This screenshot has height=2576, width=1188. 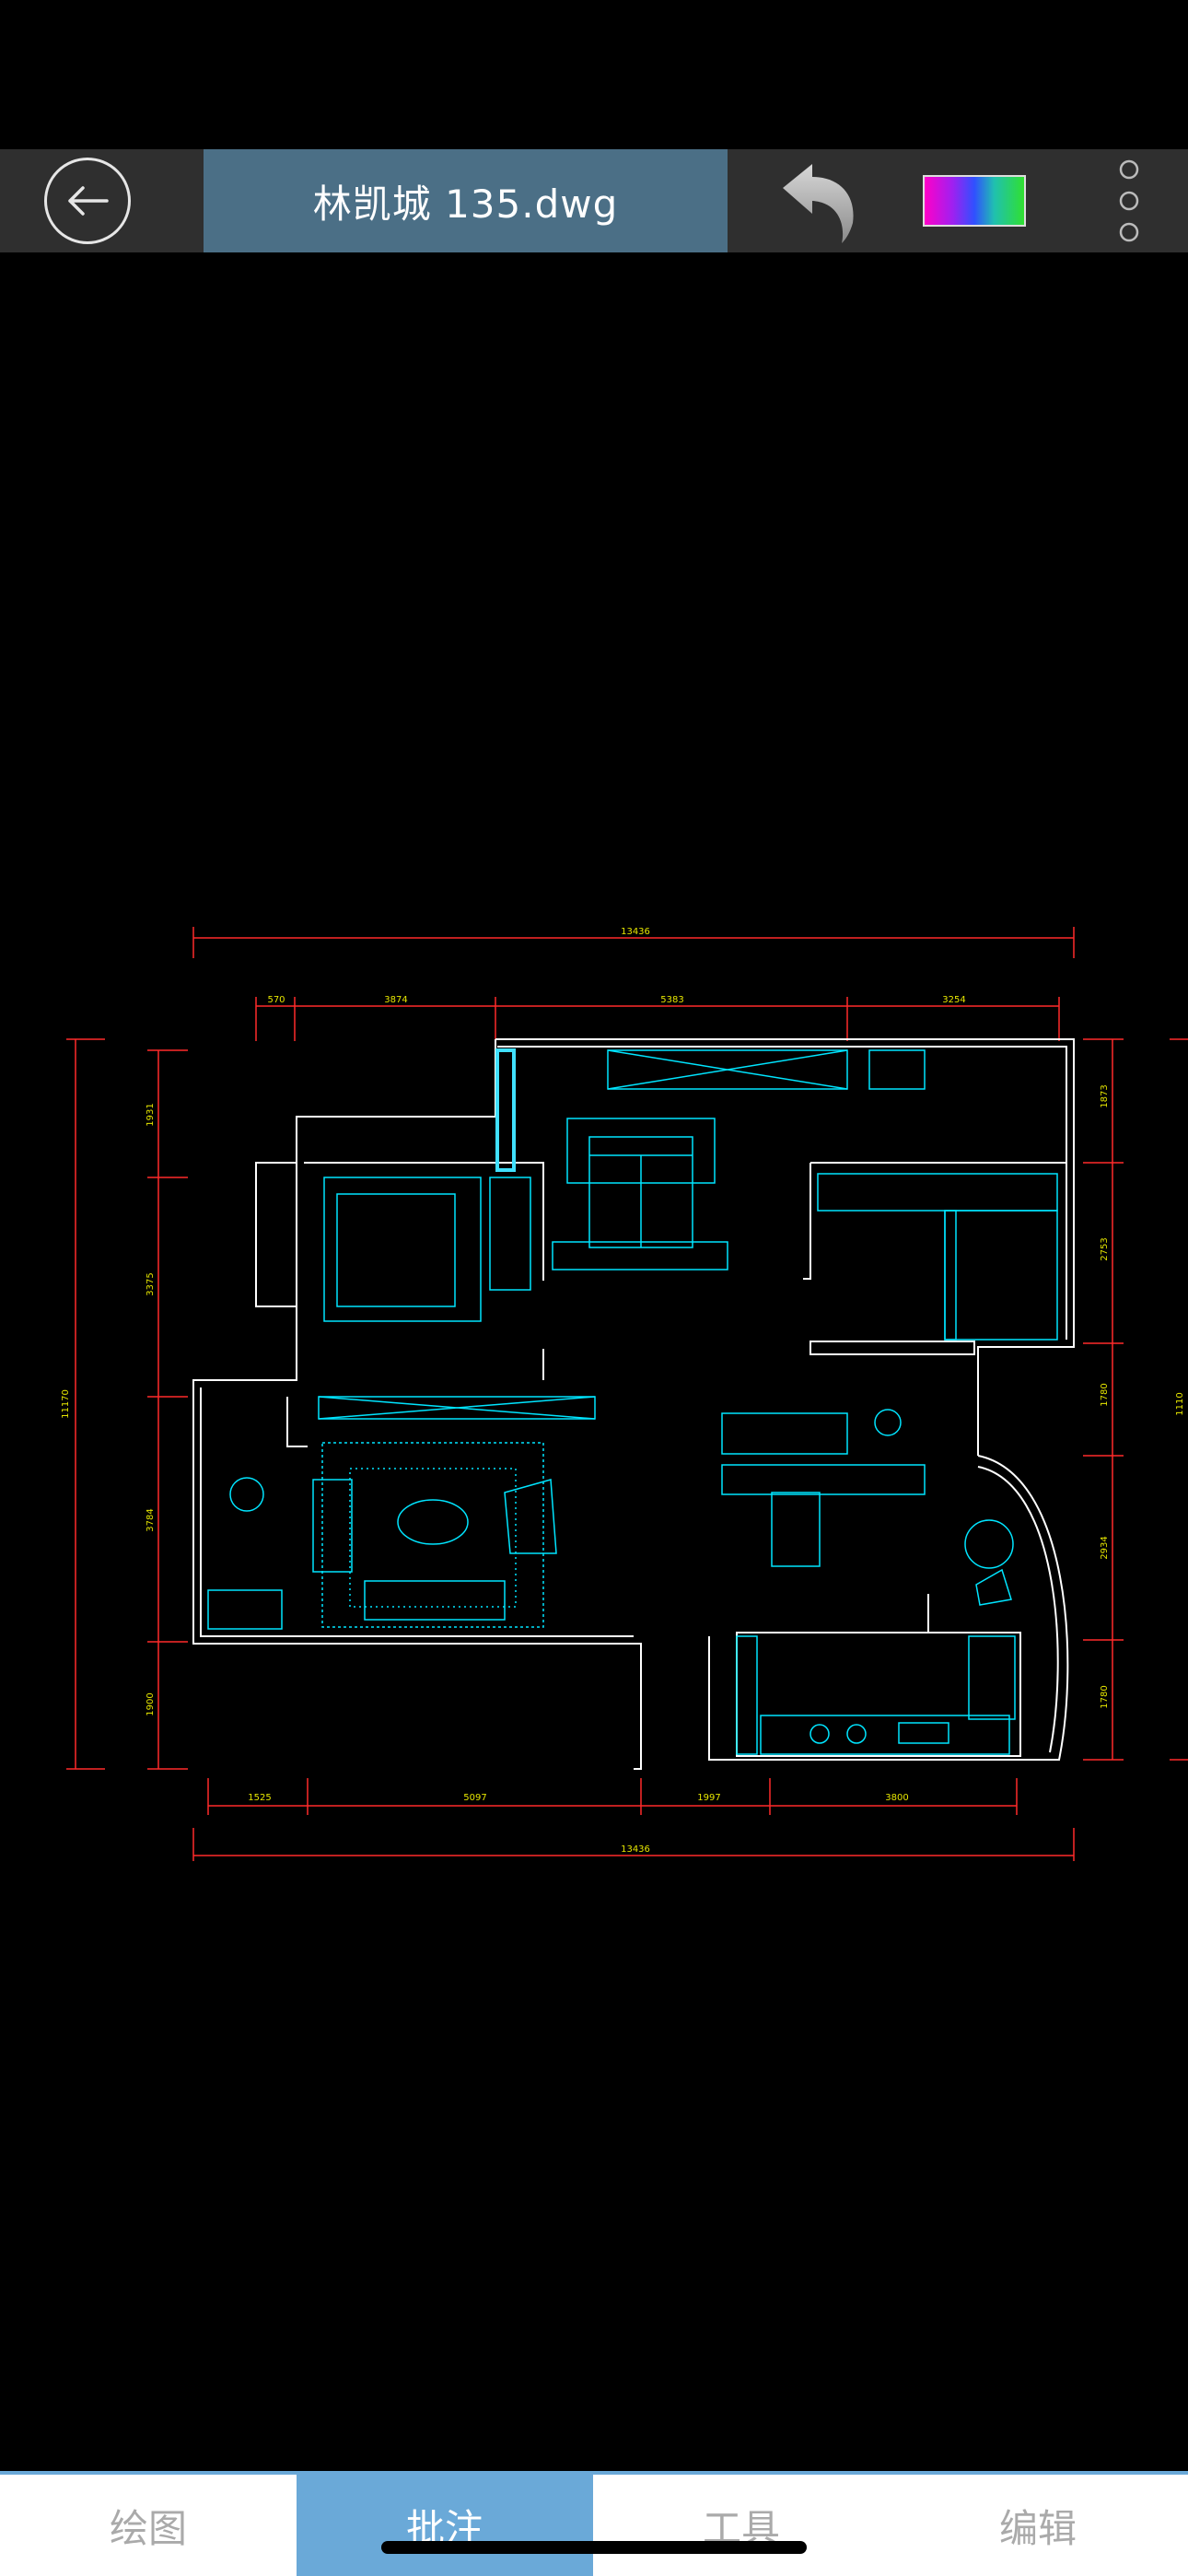 I want to click on bottom-tab-bar: 绘图 批注 工具 编辑, so click(x=594, y=2523).